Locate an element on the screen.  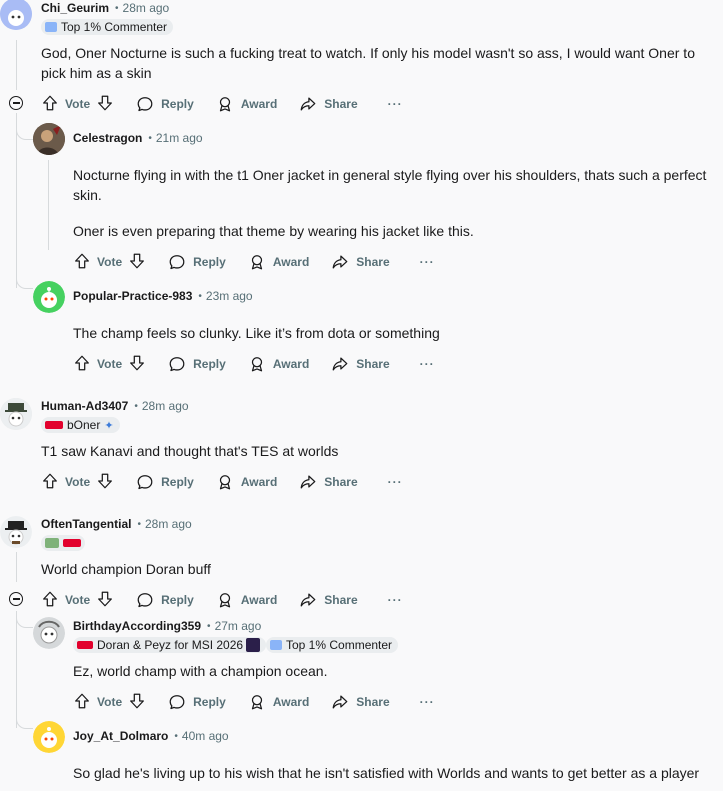
comment-header: BirthdayAccording359 • 27m ago is located at coordinates (167, 626).